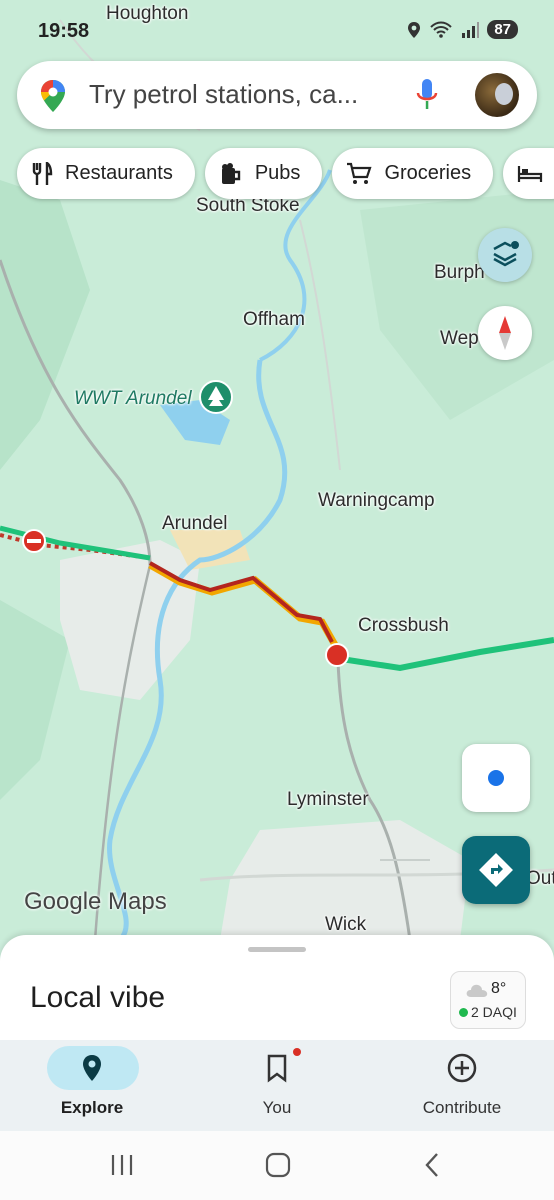  What do you see at coordinates (277, 1068) in the screenshot?
I see `bookmark-icon` at bounding box center [277, 1068].